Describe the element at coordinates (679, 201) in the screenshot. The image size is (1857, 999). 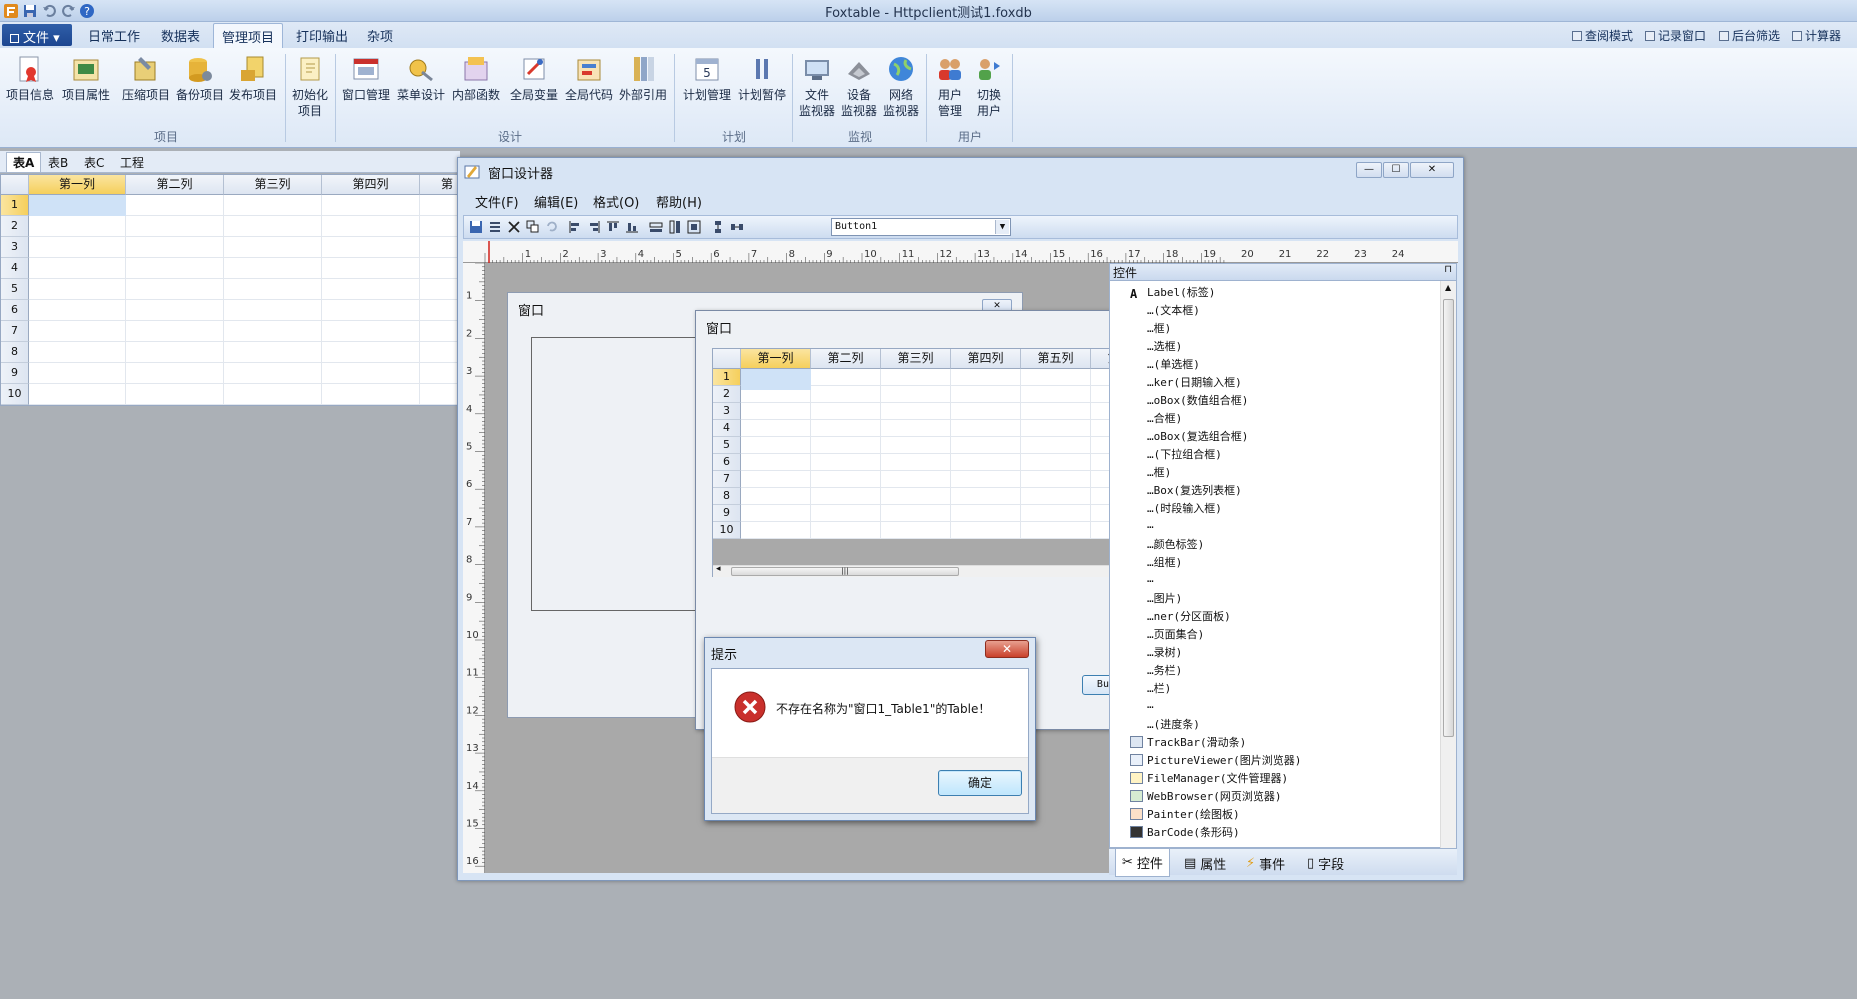
I see `menu-help: 帮助(H)` at that location.